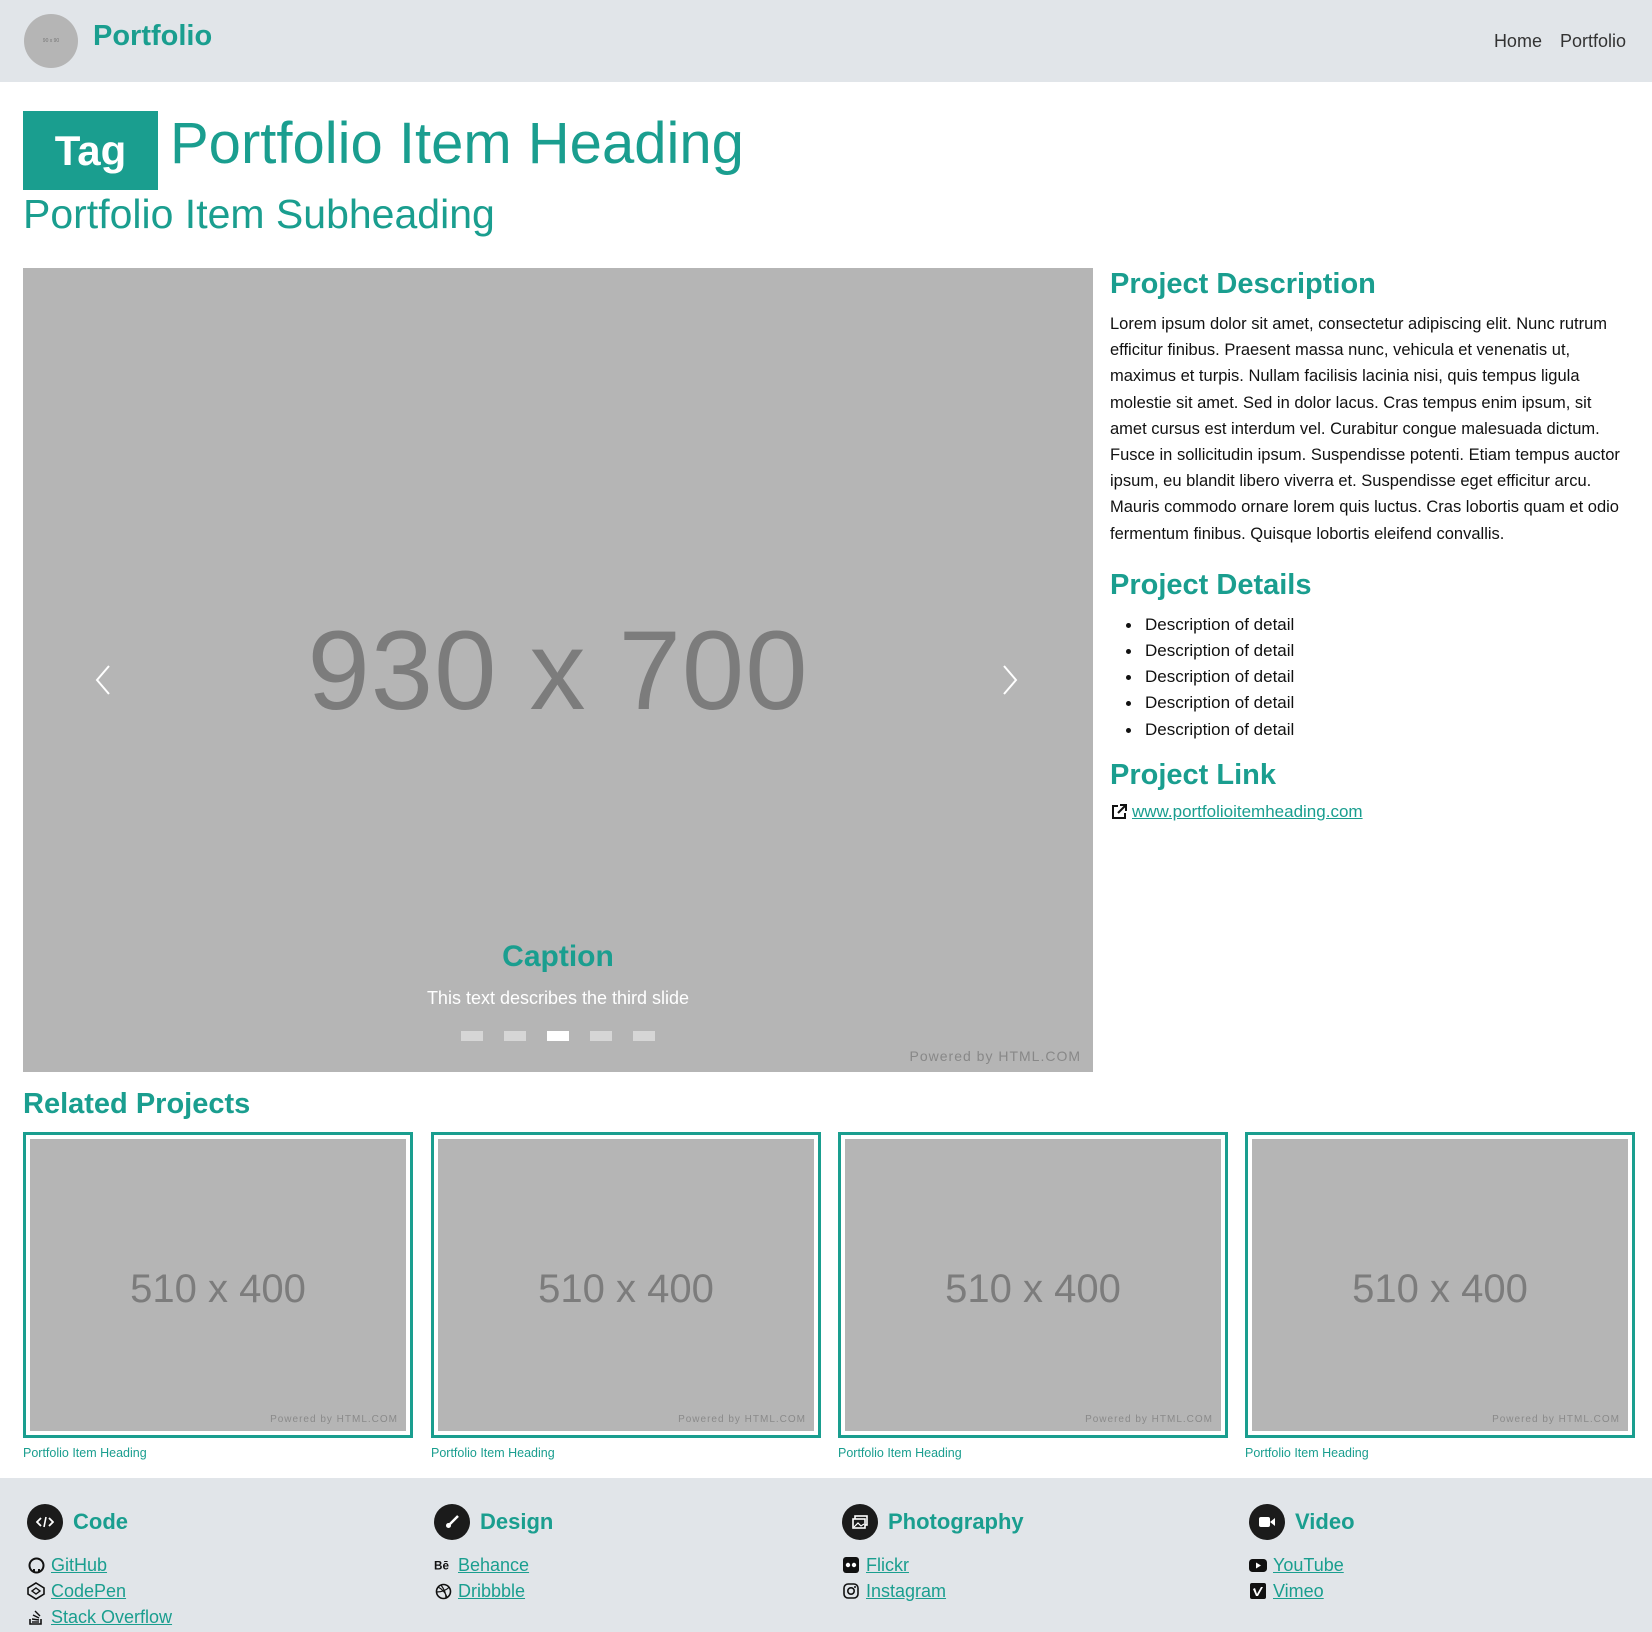 The height and width of the screenshot is (1632, 1652). What do you see at coordinates (259, 214) in the screenshot?
I see `page-subtitle: Portfolio Item Subheading` at bounding box center [259, 214].